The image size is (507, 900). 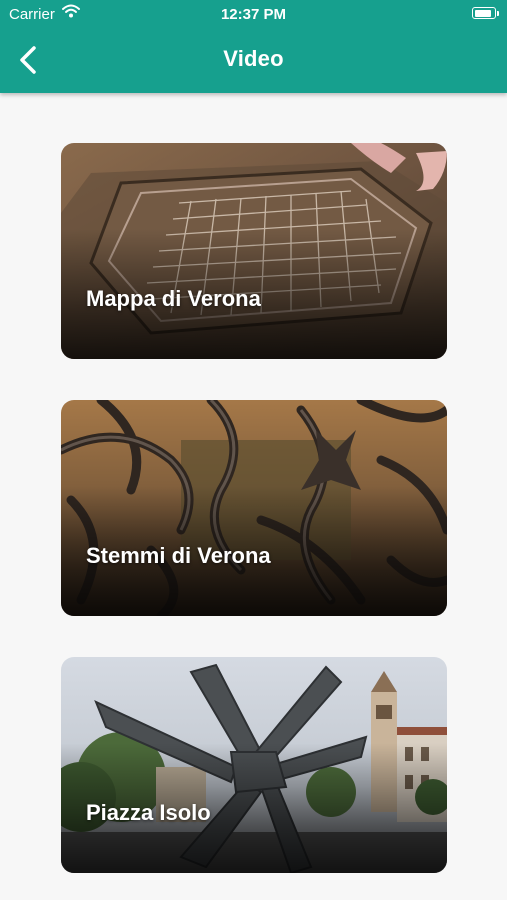 What do you see at coordinates (148, 812) in the screenshot?
I see `video-title: Piazza Isolo` at bounding box center [148, 812].